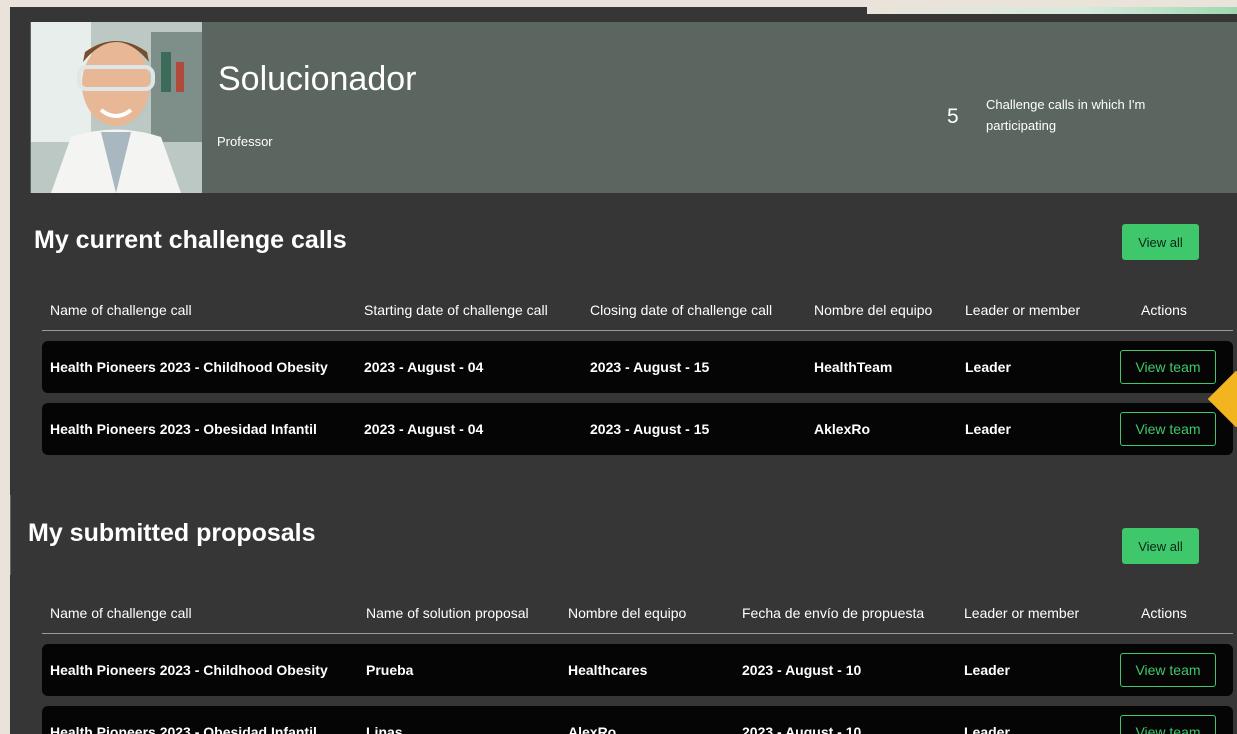 This screenshot has height=734, width=1237. Describe the element at coordinates (833, 613) in the screenshot. I see `column-header: Fecha de envío de propuesta` at that location.